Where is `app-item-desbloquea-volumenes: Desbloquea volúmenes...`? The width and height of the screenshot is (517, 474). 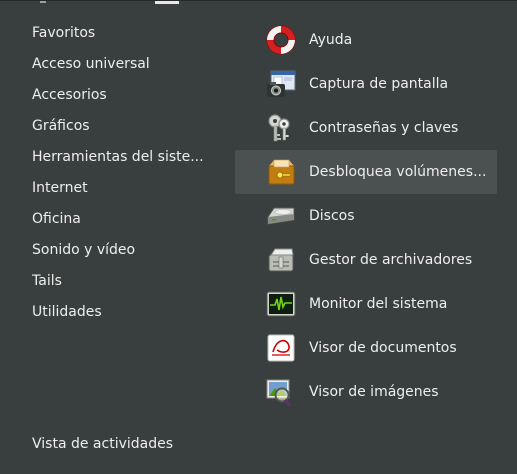 app-item-desbloquea-volumenes: Desbloquea volúmenes... is located at coordinates (366, 172).